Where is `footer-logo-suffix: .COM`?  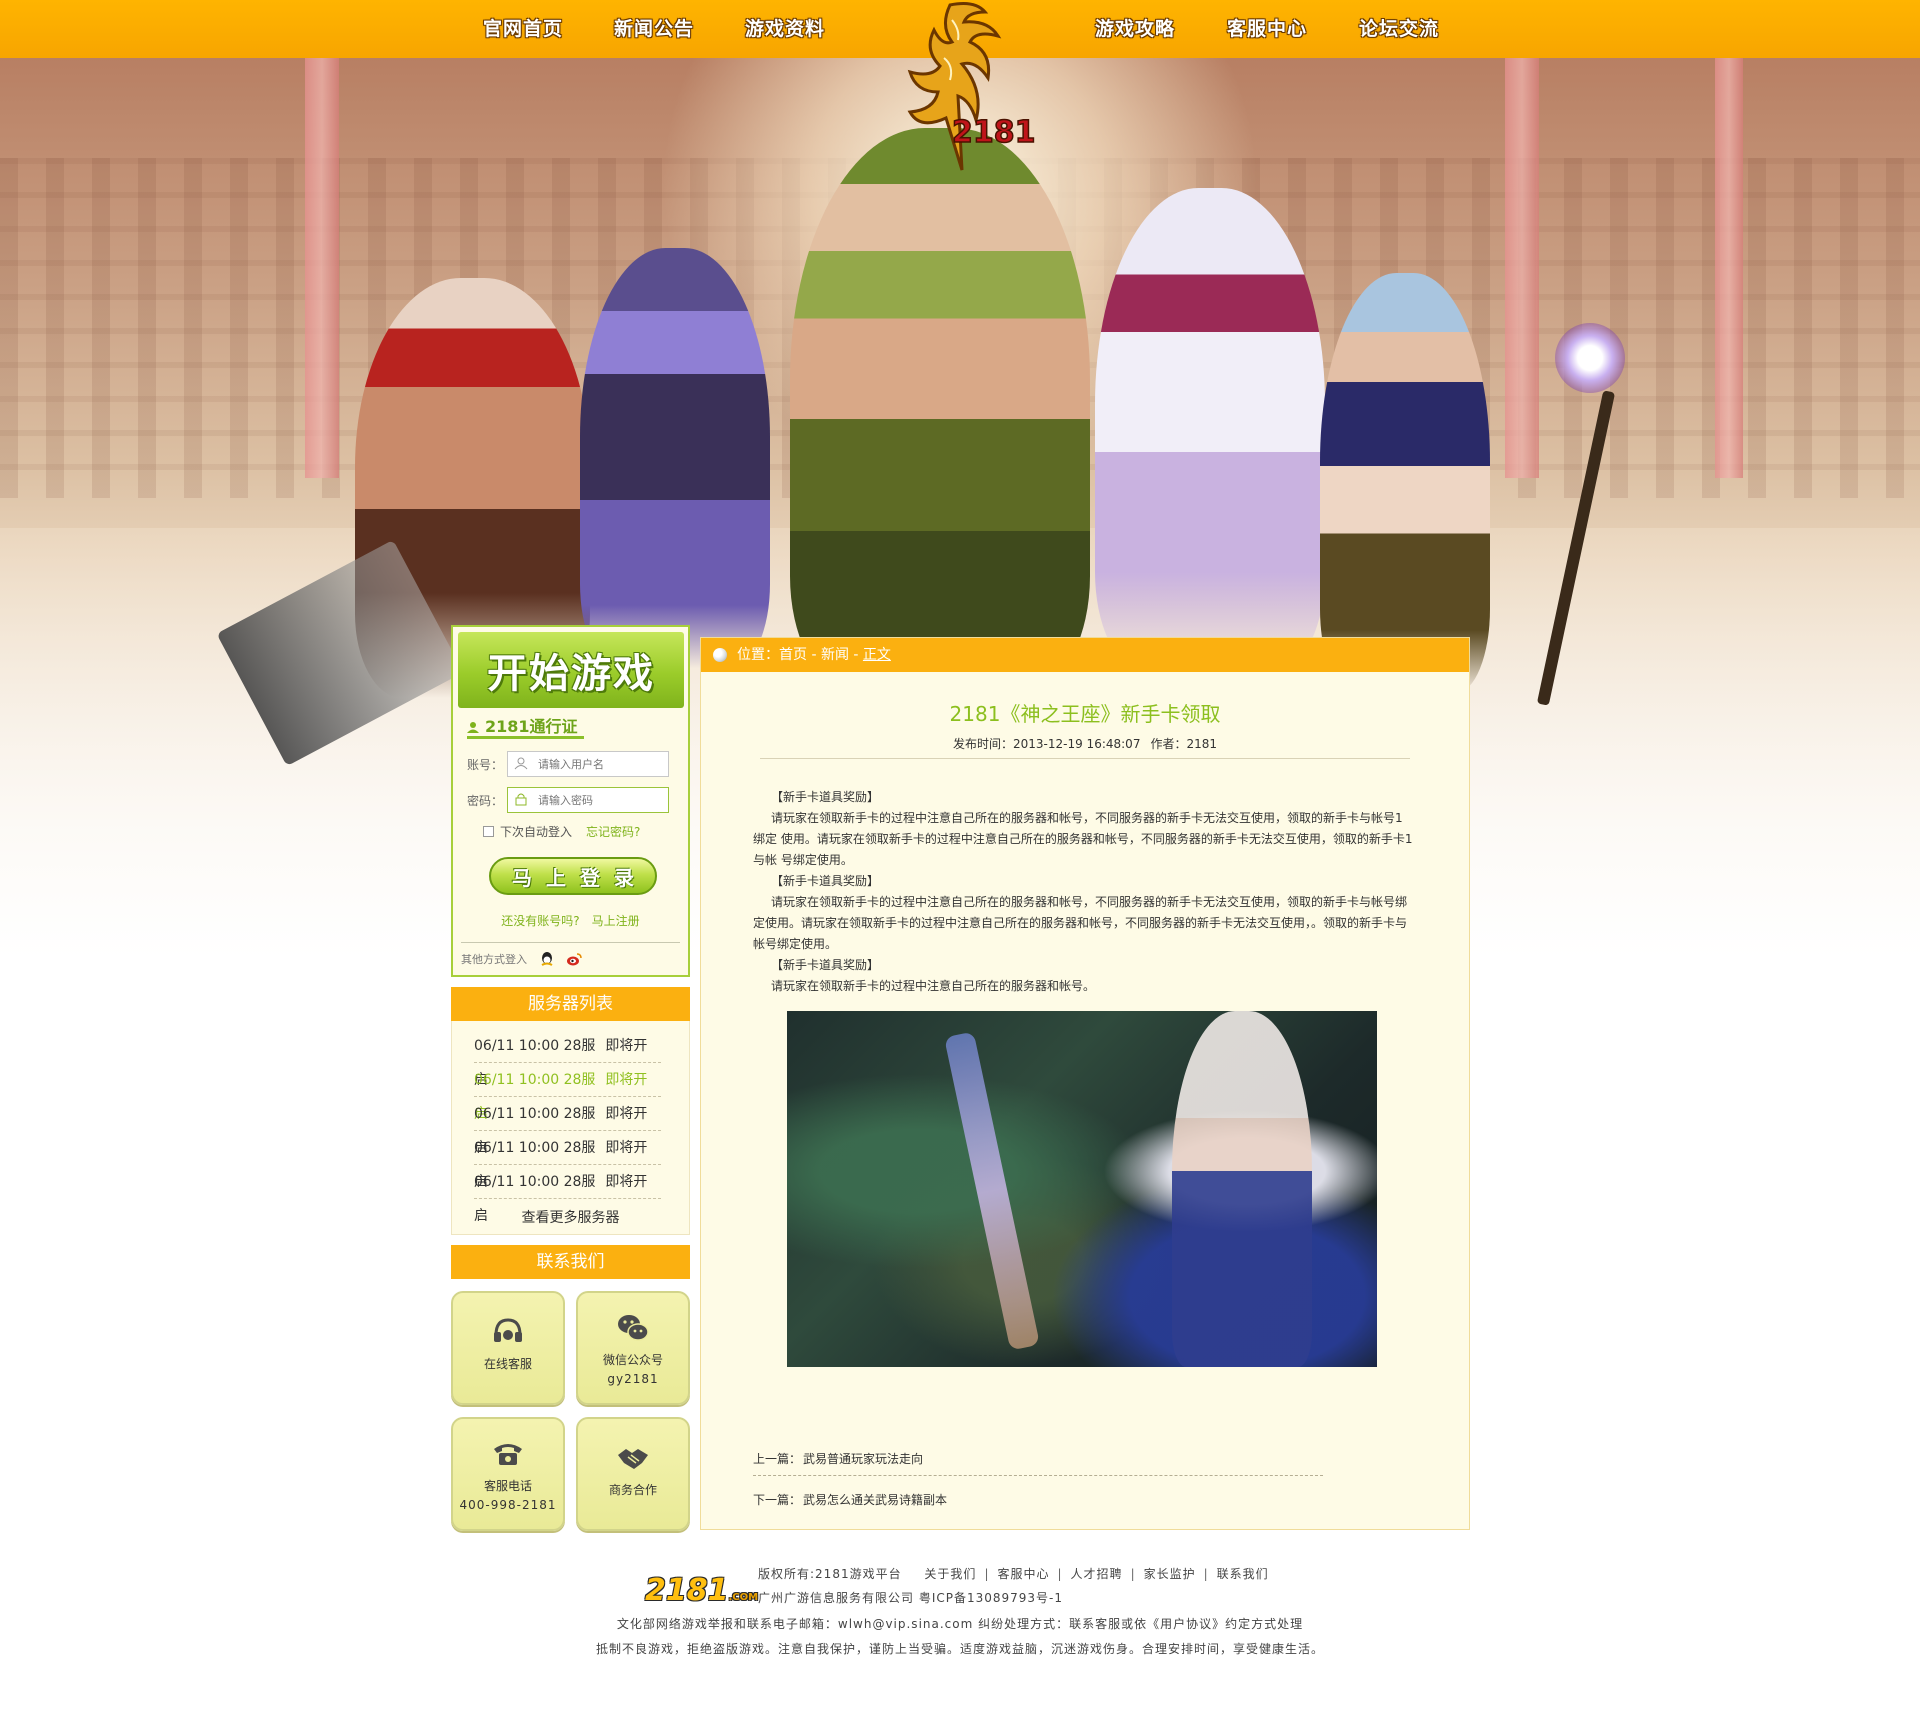 footer-logo-suffix: .COM is located at coordinates (743, 1597).